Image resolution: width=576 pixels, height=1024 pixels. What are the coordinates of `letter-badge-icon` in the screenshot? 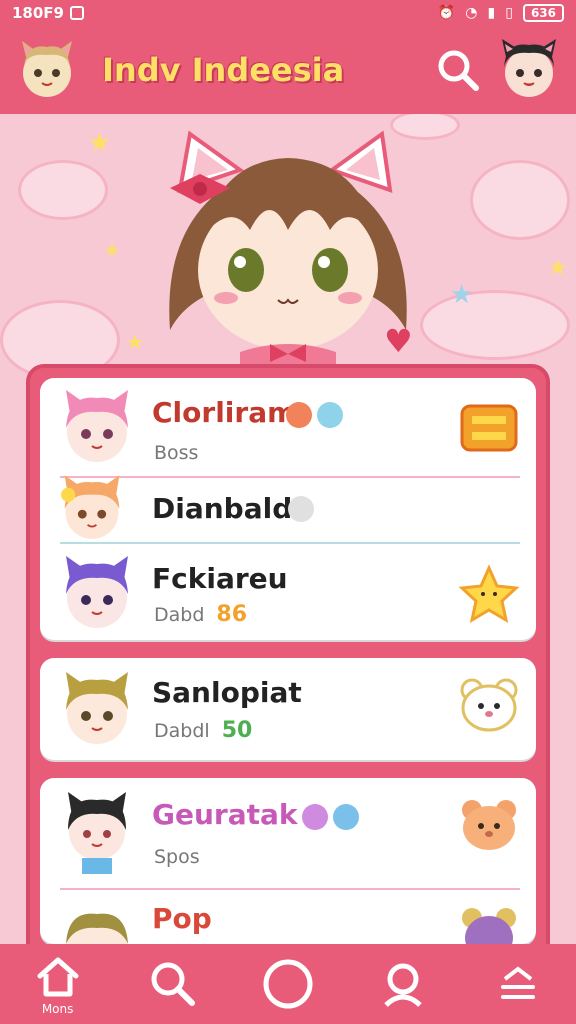 It's located at (489, 428).